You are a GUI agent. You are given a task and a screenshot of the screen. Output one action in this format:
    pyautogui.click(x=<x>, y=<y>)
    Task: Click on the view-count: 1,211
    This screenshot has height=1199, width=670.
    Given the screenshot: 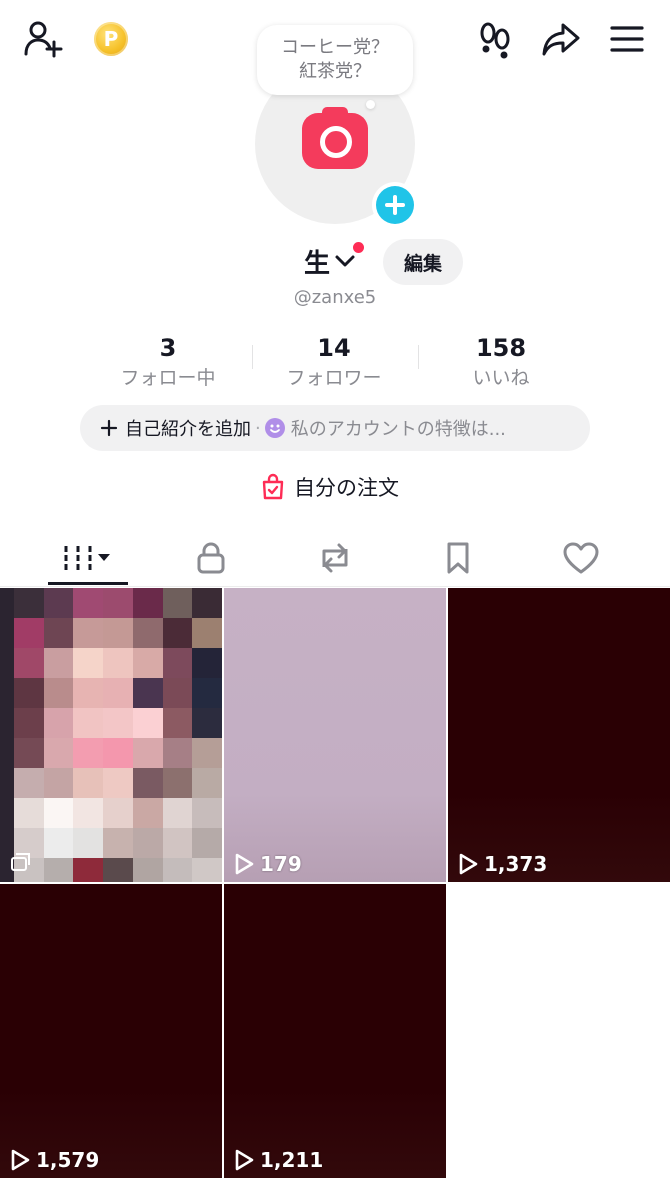 What is the action you would take?
    pyautogui.click(x=278, y=1160)
    